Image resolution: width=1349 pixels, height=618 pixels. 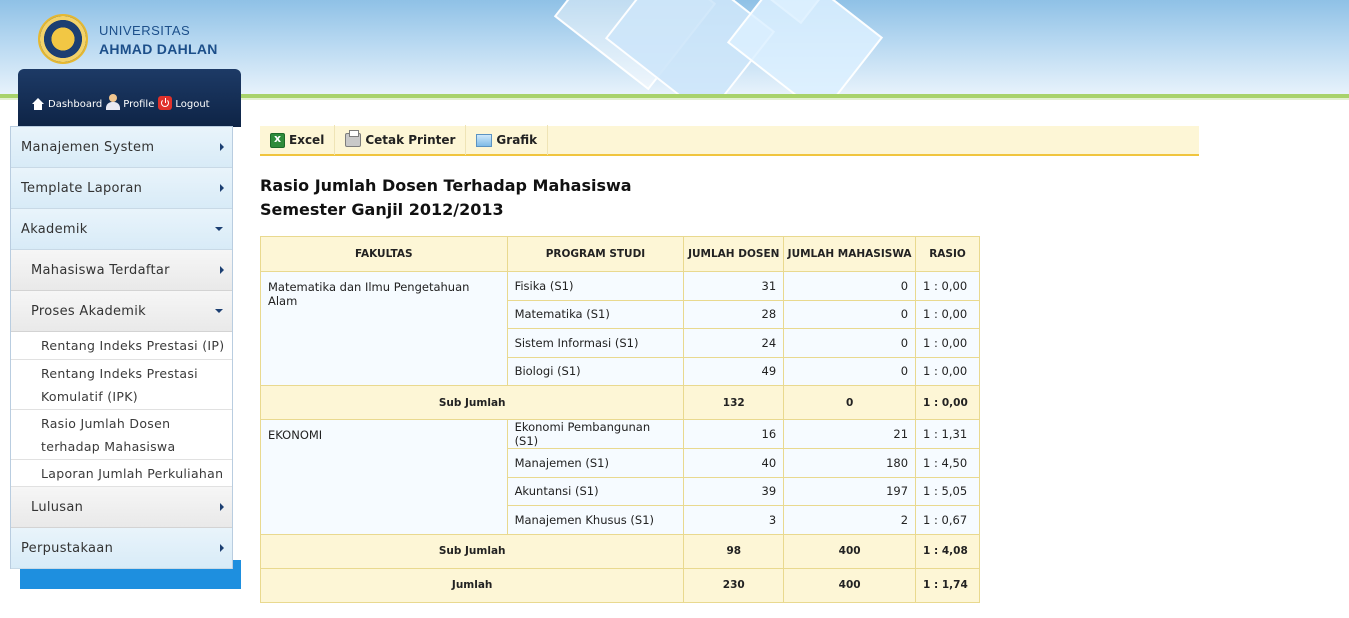 I want to click on col-header-jumlah-mahasiswa: JUMLAH MAHASISWA, so click(x=850, y=254).